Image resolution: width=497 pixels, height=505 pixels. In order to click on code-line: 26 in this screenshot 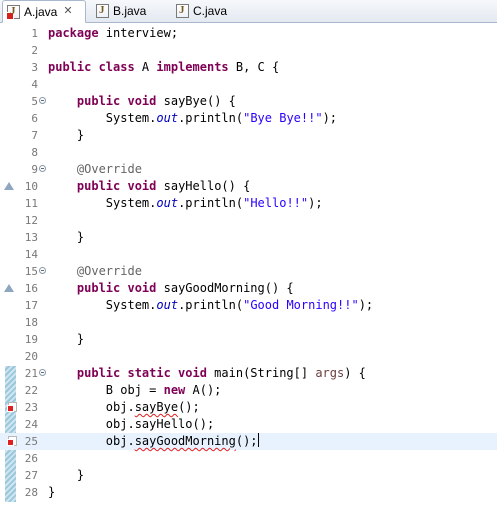, I will do `click(248, 458)`.